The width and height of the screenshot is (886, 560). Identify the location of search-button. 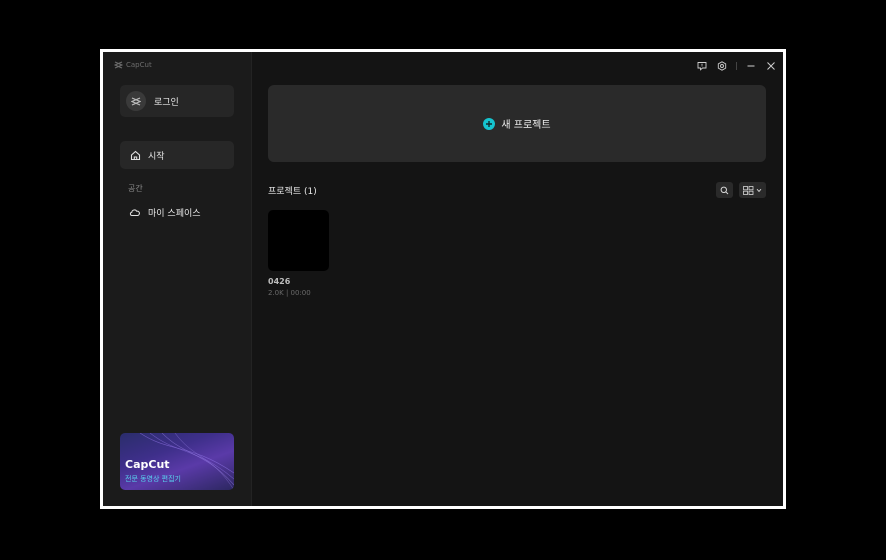
(724, 190).